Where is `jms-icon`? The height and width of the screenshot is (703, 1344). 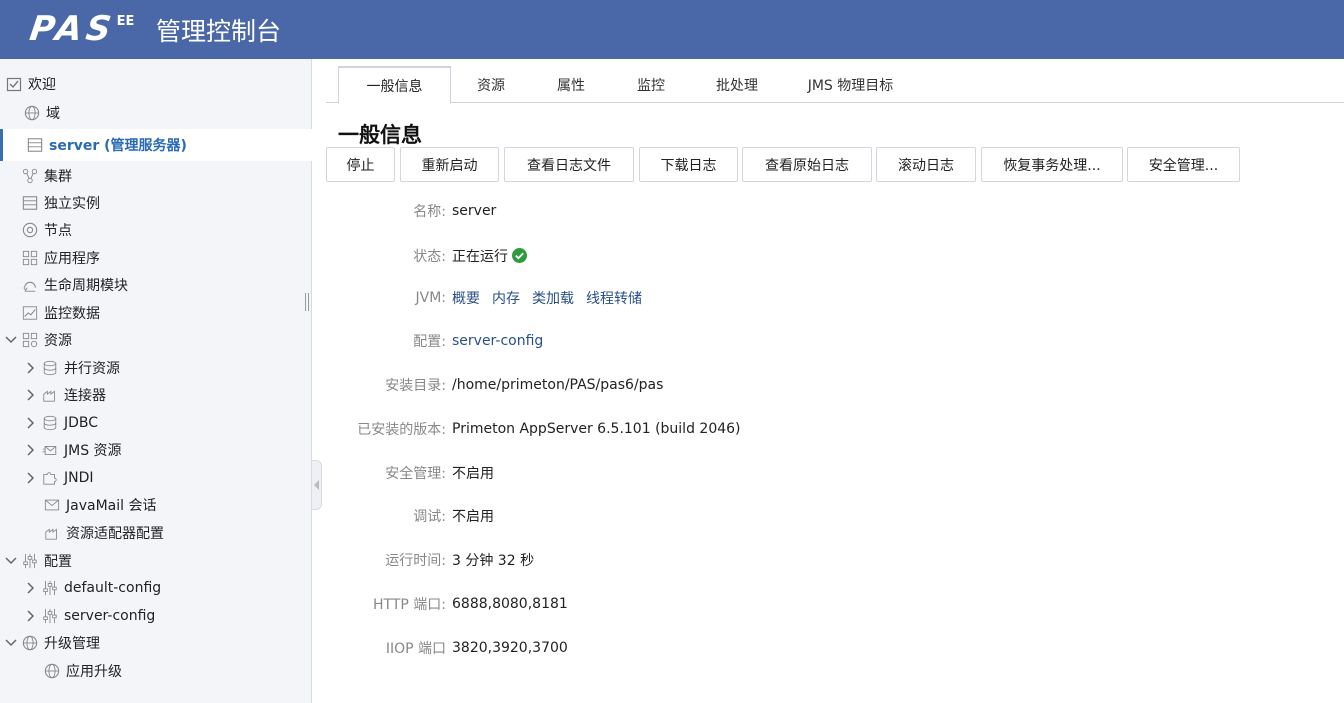
jms-icon is located at coordinates (50, 450).